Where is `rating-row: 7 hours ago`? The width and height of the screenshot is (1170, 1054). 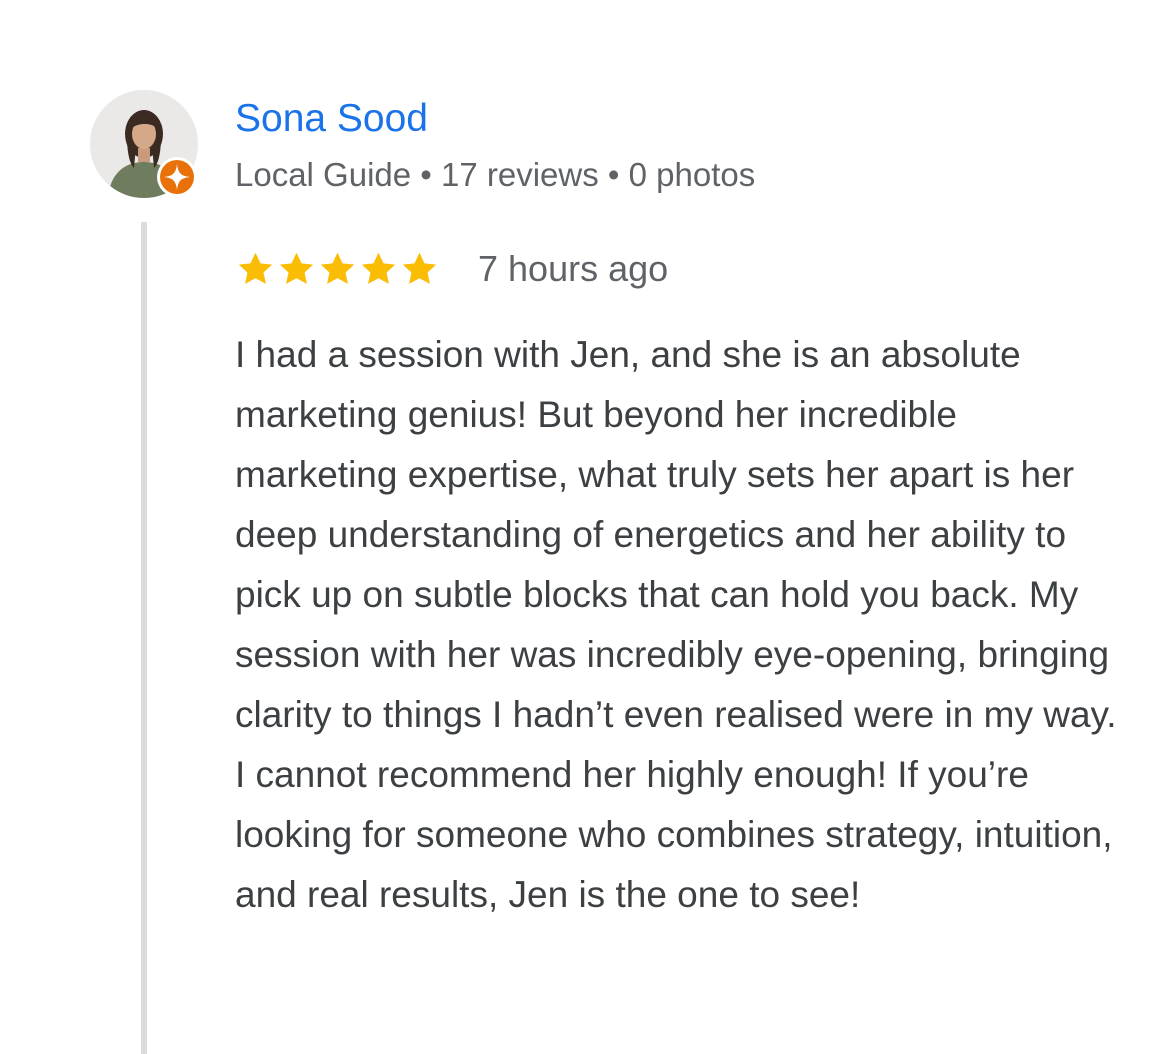
rating-row: 7 hours ago is located at coordinates (451, 269).